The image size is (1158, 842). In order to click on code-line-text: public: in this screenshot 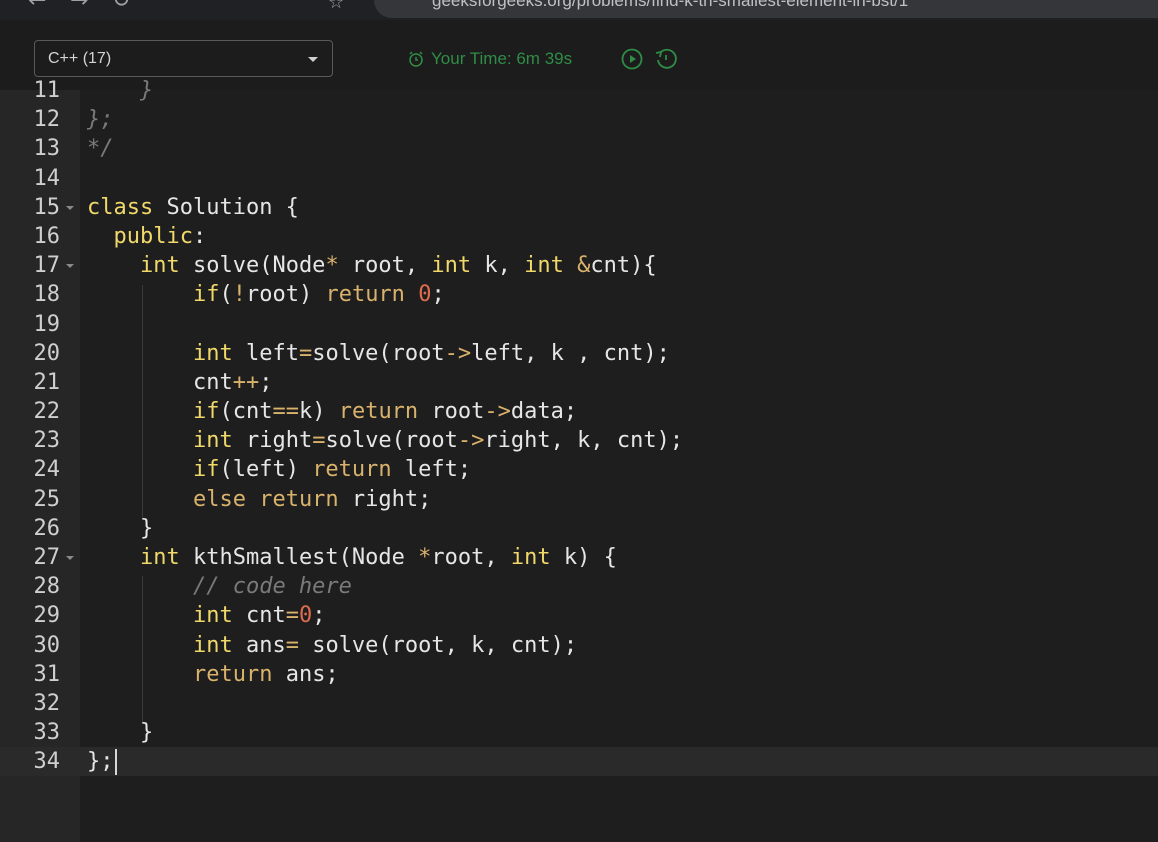, I will do `click(147, 236)`.